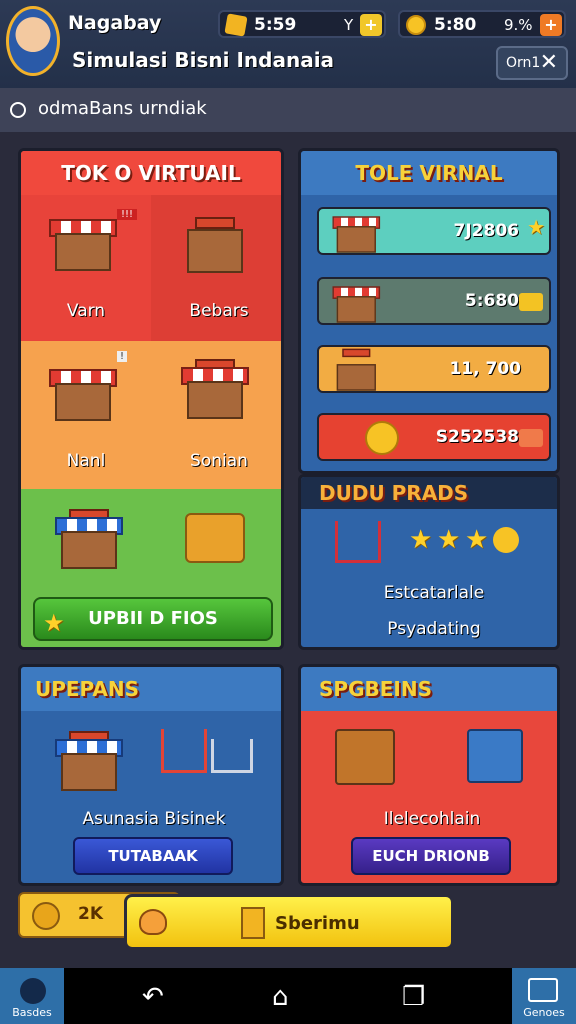 Image resolution: width=576 pixels, height=1024 pixels. Describe the element at coordinates (551, 25) in the screenshot. I see `add-coin-button: +` at that location.